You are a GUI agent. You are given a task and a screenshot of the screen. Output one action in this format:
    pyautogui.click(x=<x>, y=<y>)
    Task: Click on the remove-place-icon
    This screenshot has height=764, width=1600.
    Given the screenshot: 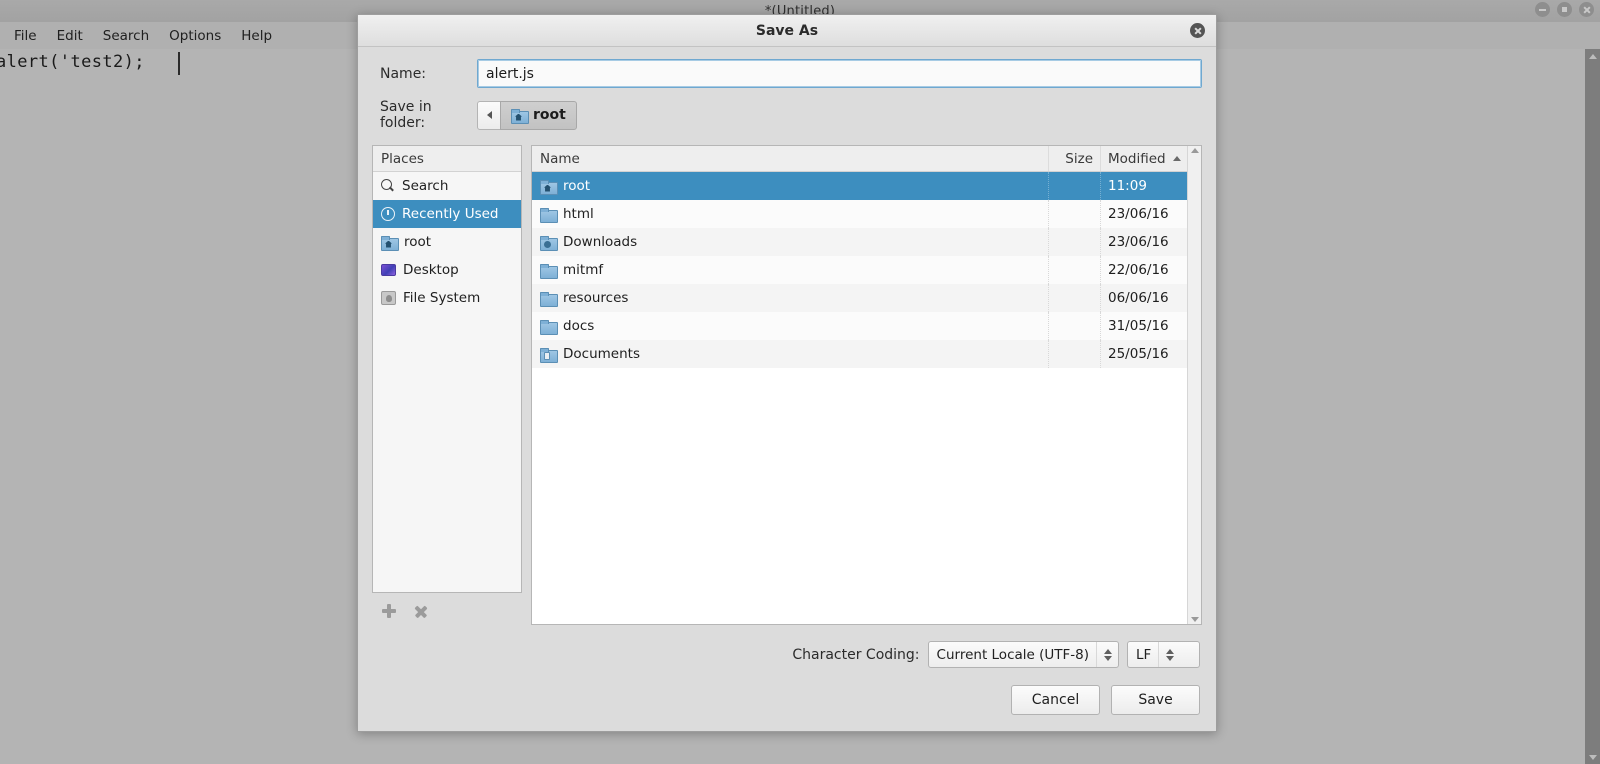 What is the action you would take?
    pyautogui.click(x=421, y=611)
    